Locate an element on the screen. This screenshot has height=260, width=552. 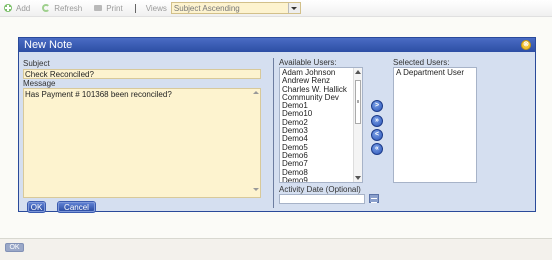
remove-selected-button: < is located at coordinates (377, 135).